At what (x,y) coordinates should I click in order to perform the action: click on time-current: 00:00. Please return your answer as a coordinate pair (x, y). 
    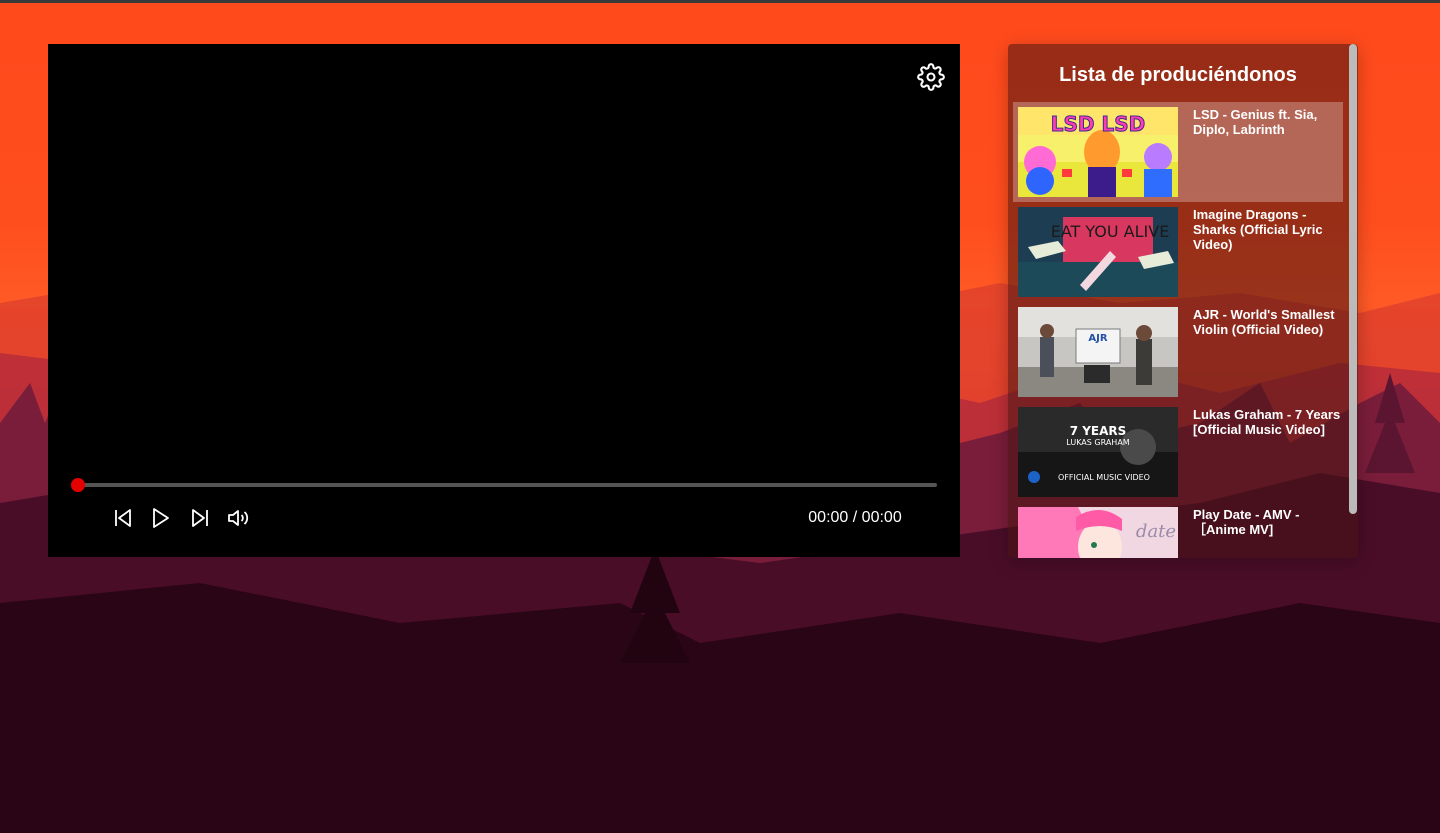
    Looking at the image, I should click on (828, 517).